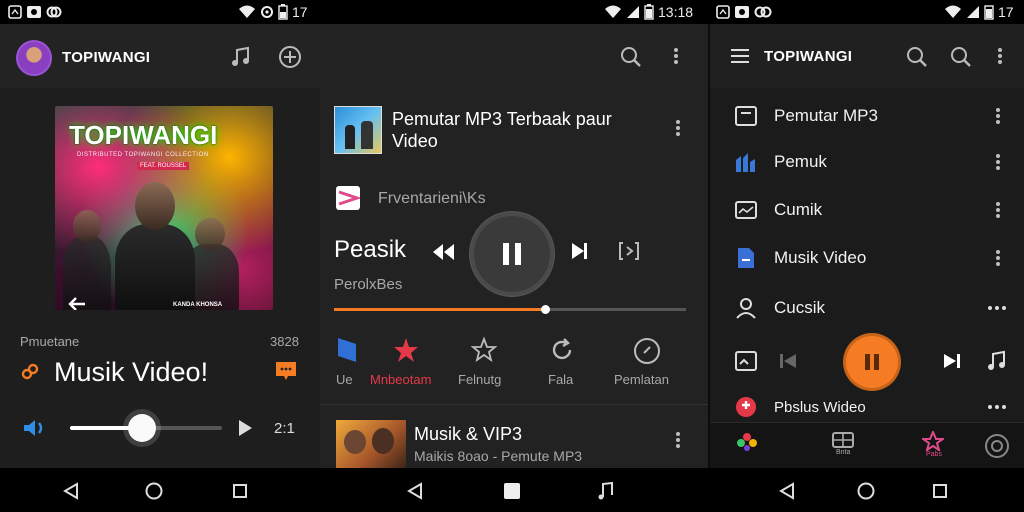 Image resolution: width=1024 pixels, height=512 pixels. What do you see at coordinates (36, 428) in the screenshot?
I see `volume-icon` at bounding box center [36, 428].